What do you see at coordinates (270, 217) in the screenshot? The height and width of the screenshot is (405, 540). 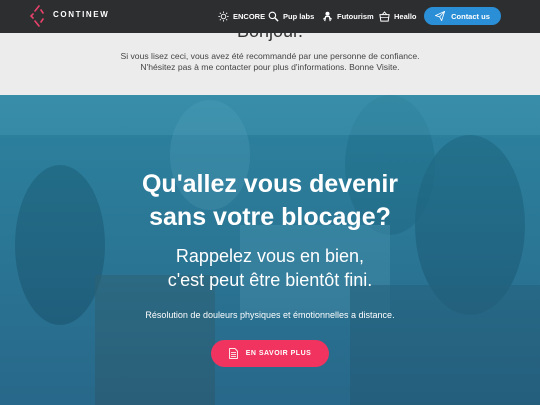 I see `hero-title-line-2: sans votre blocage?` at bounding box center [270, 217].